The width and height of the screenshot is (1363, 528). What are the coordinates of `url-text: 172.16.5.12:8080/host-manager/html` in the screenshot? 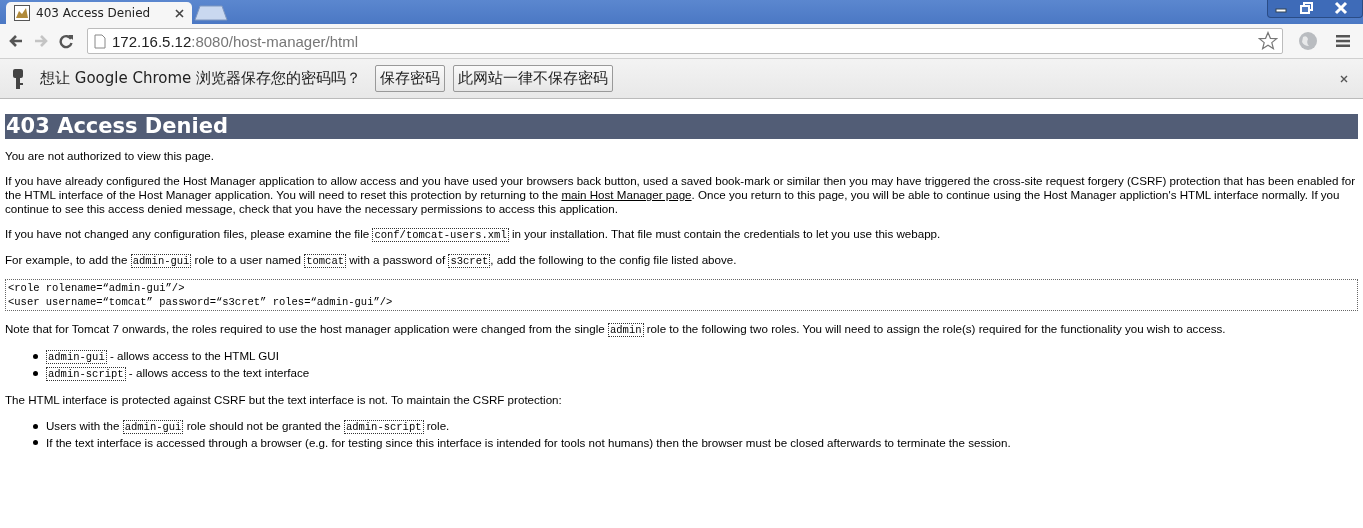 It's located at (235, 41).